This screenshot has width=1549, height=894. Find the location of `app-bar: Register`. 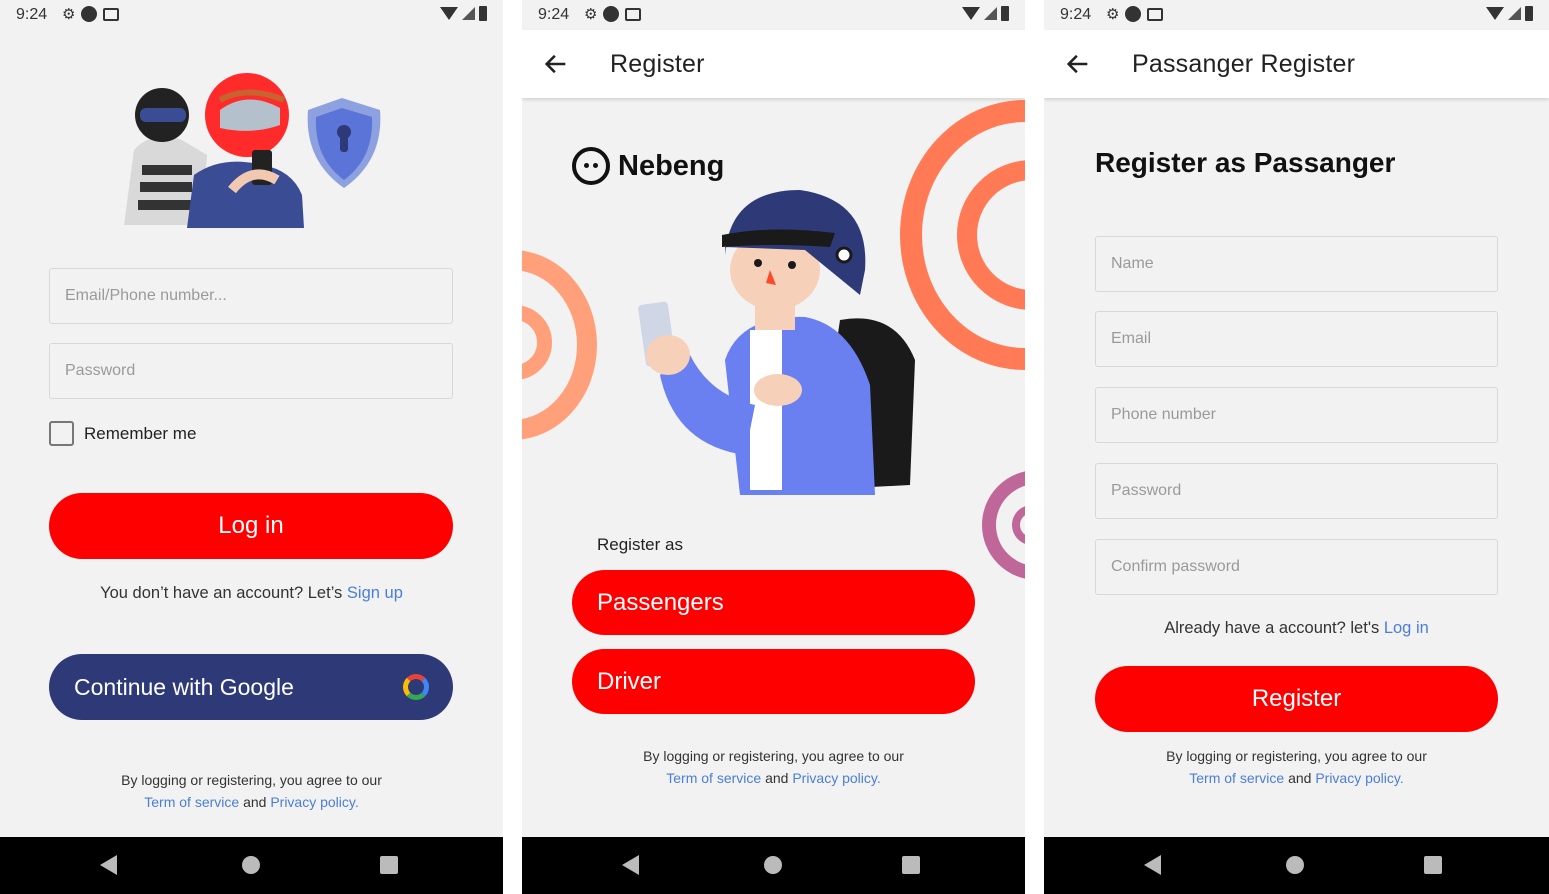

app-bar: Register is located at coordinates (773, 64).